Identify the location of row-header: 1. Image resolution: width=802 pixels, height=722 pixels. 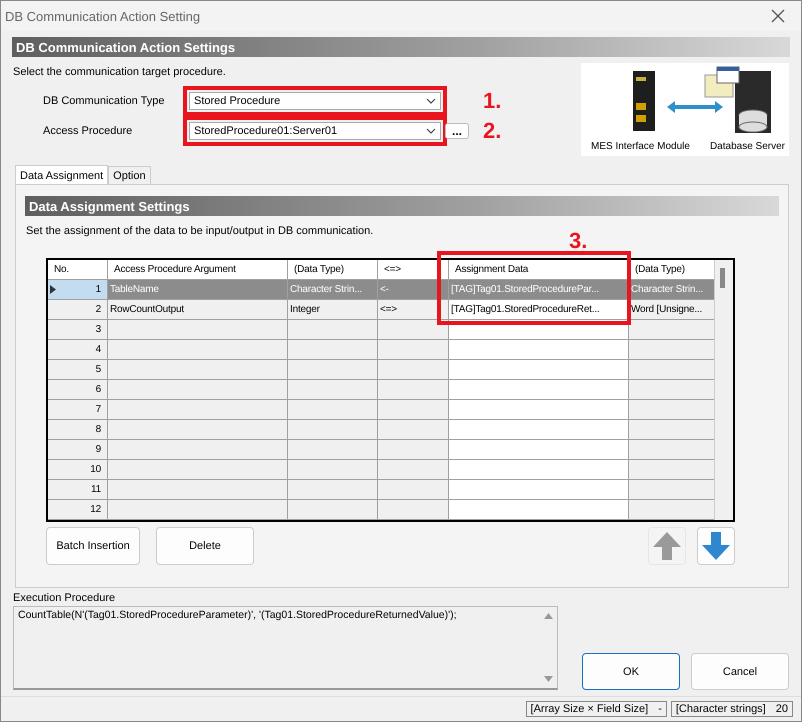
(78, 290).